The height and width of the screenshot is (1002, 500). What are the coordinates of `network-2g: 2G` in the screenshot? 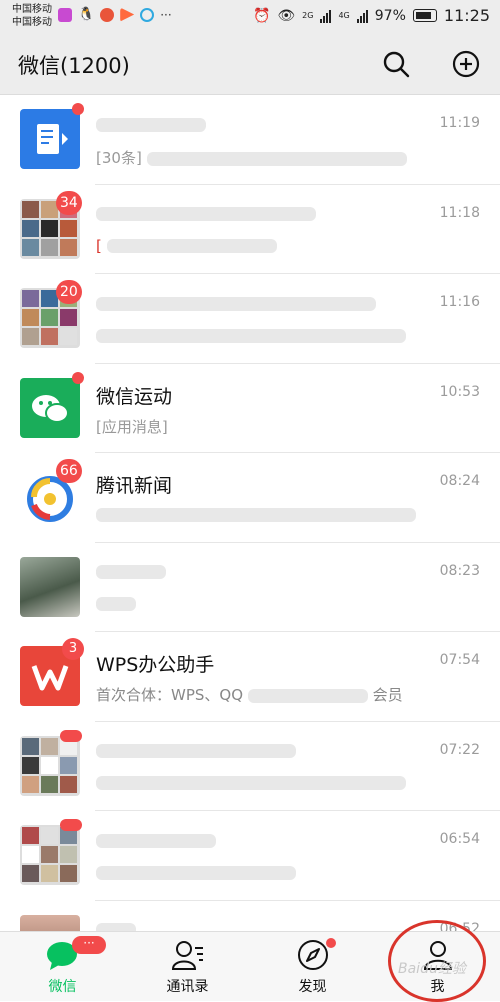 It's located at (308, 15).